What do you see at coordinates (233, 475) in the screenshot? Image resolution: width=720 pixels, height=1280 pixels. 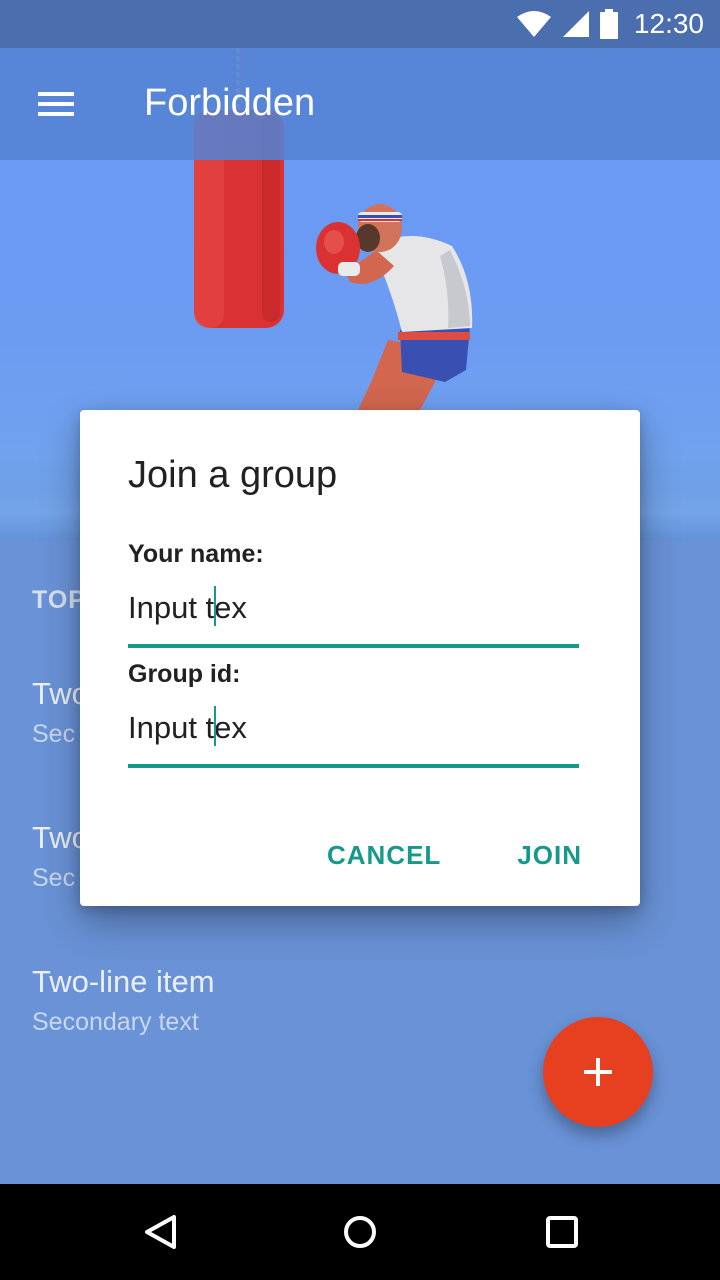 I see `dialog-title: Join a group` at bounding box center [233, 475].